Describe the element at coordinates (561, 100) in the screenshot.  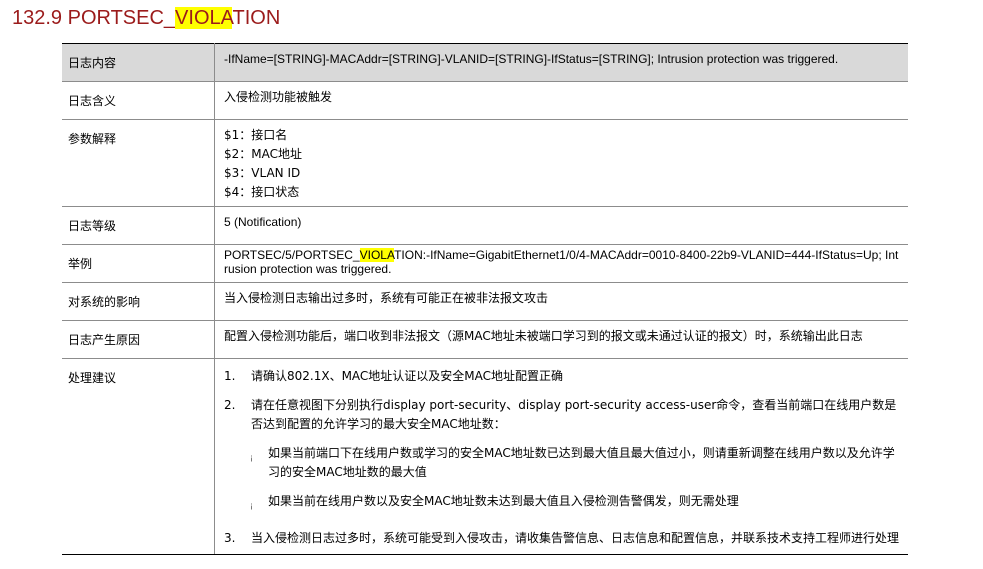
I see `row-value-log-meaning: 入侵检测功能被触发` at that location.